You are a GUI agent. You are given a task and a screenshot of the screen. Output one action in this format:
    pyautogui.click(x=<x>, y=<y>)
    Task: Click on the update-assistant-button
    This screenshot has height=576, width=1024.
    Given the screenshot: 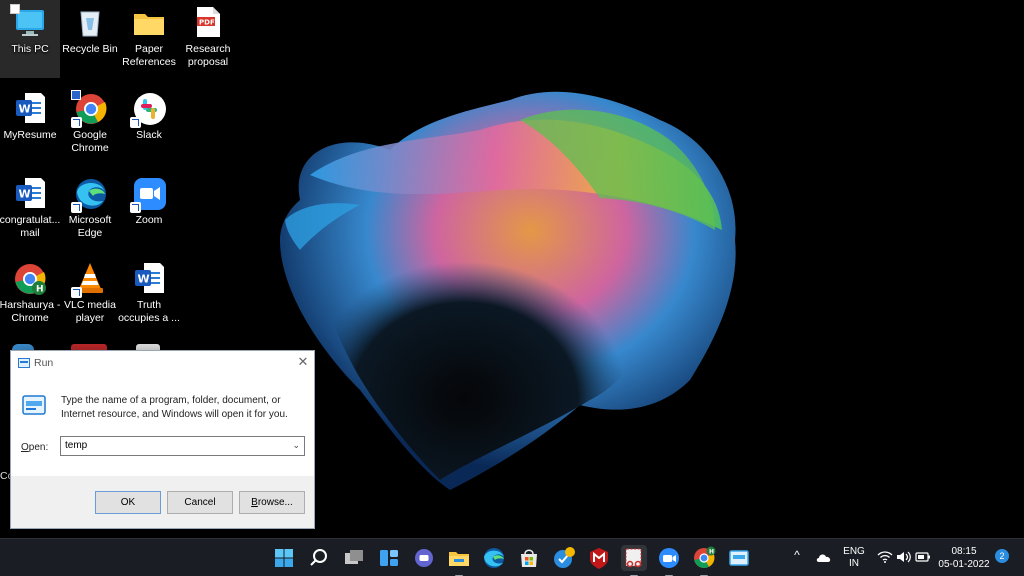 What is the action you would take?
    pyautogui.click(x=564, y=558)
    